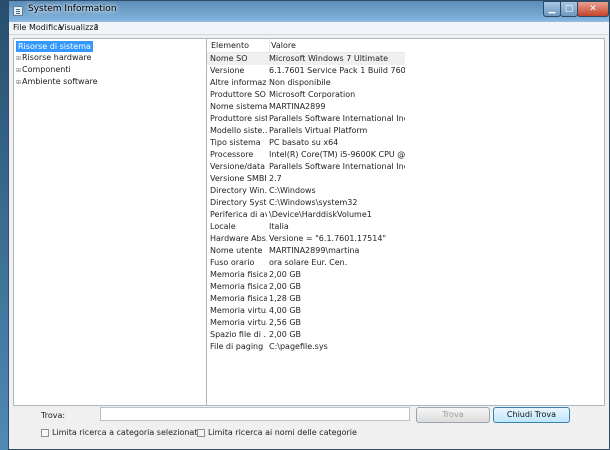  I want to click on cell-valore: C:\pagefile.sys, so click(298, 346).